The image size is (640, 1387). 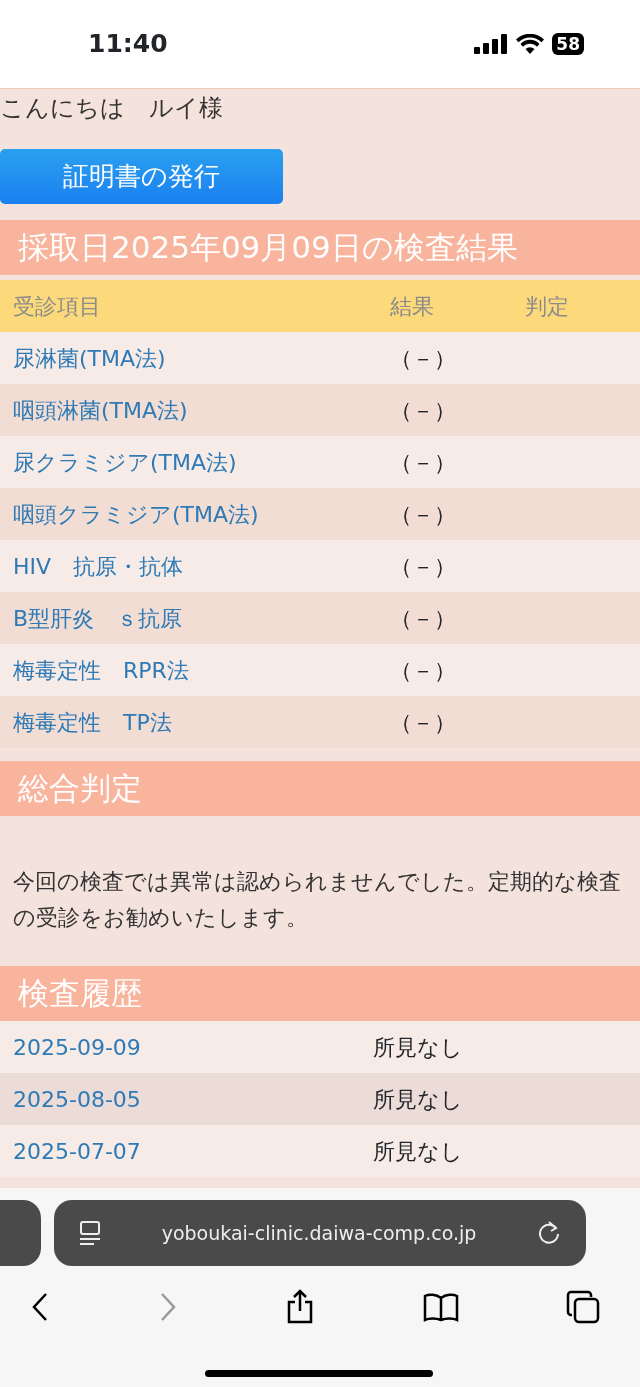 I want to click on section-heading: 総合判定, so click(x=320, y=788).